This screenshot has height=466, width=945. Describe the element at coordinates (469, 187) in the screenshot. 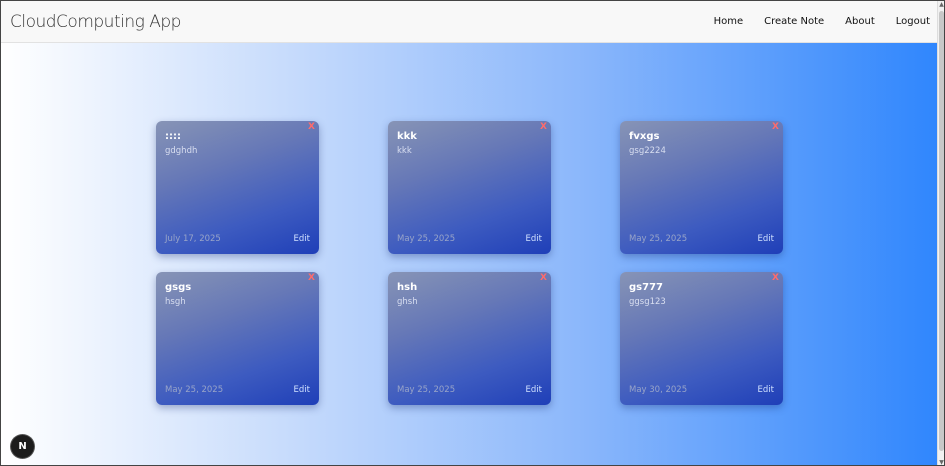

I see `note-card: X kkk kkk May 25, 2025 Edit` at that location.